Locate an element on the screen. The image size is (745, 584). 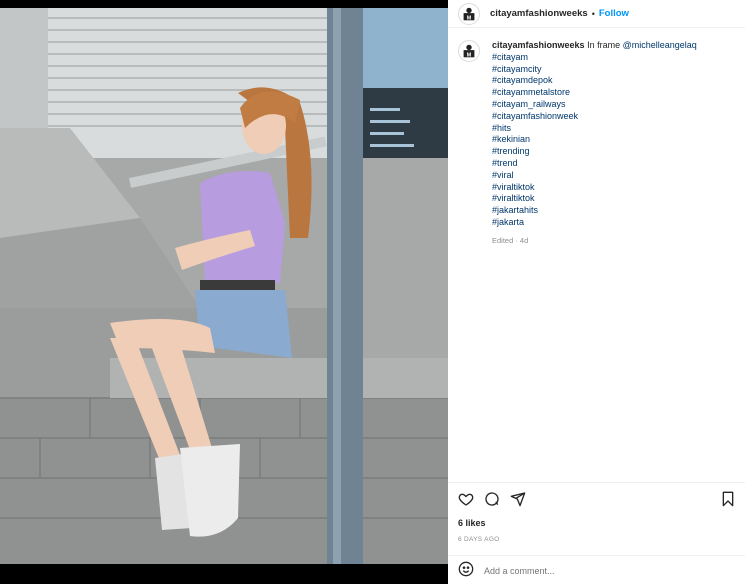
hashtag-link: #trend is located at coordinates (594, 164).